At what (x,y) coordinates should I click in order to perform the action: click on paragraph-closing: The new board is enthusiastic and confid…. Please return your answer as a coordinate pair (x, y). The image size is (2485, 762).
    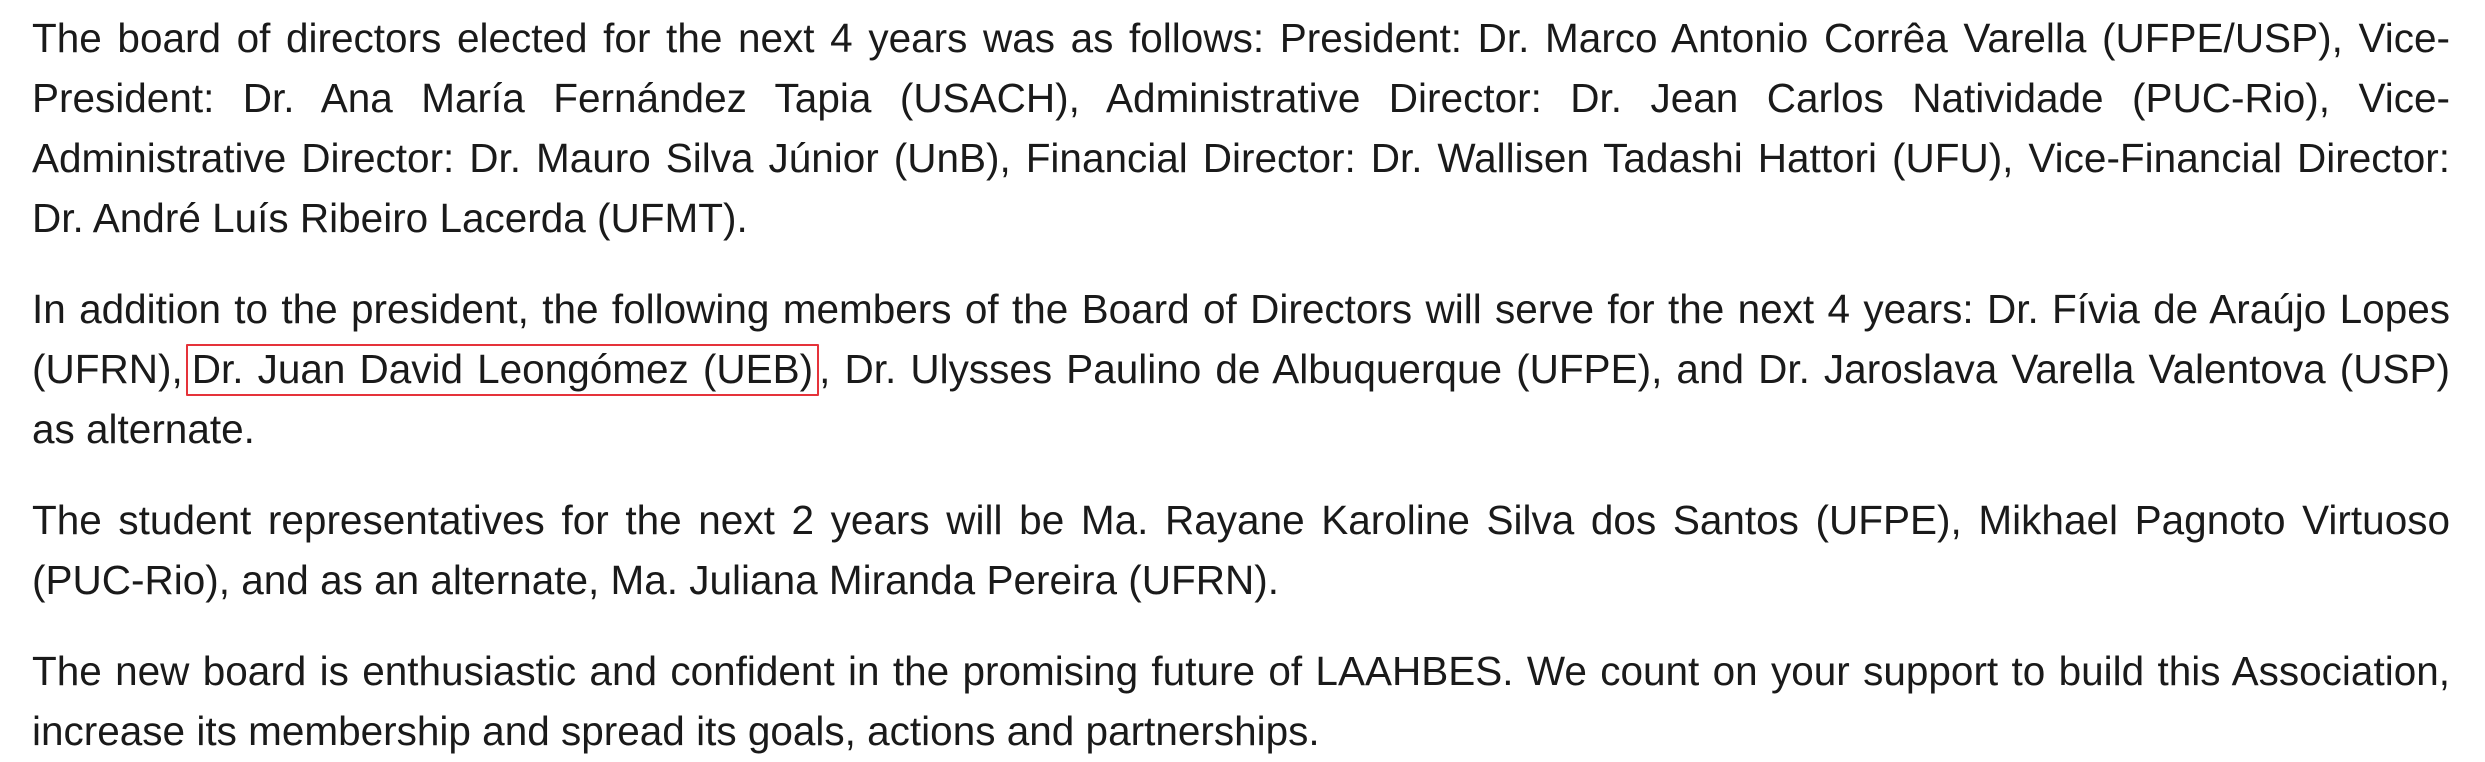
    Looking at the image, I should click on (1241, 701).